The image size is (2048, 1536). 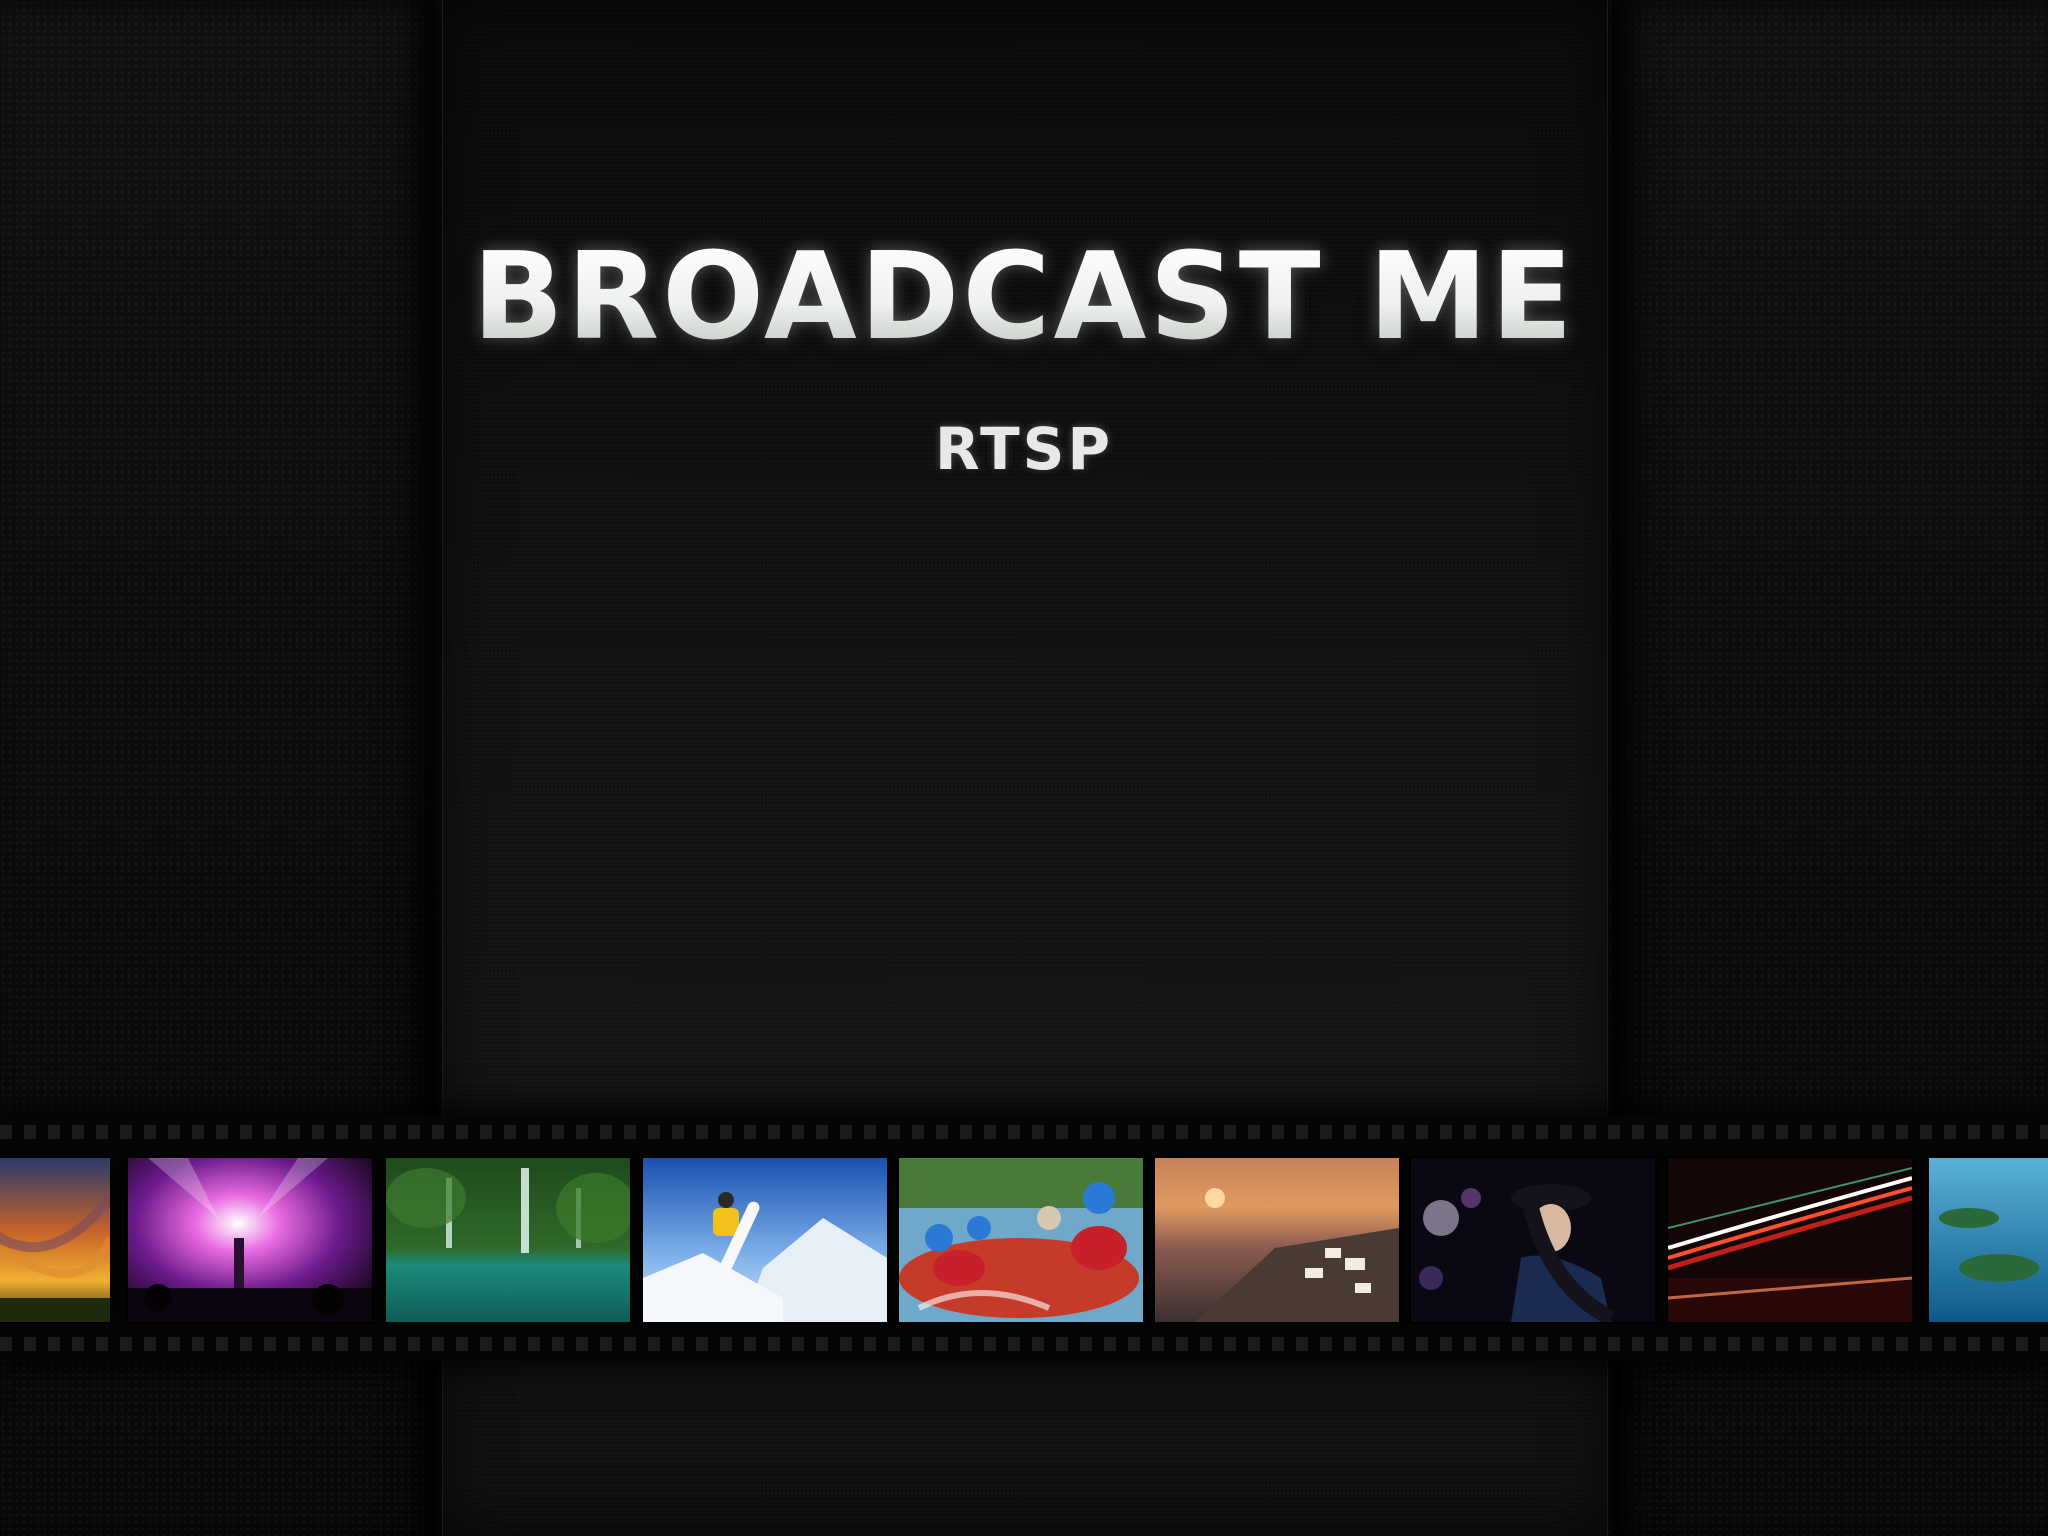 What do you see at coordinates (1024, 449) in the screenshot?
I see `app-subtitle: RTSP` at bounding box center [1024, 449].